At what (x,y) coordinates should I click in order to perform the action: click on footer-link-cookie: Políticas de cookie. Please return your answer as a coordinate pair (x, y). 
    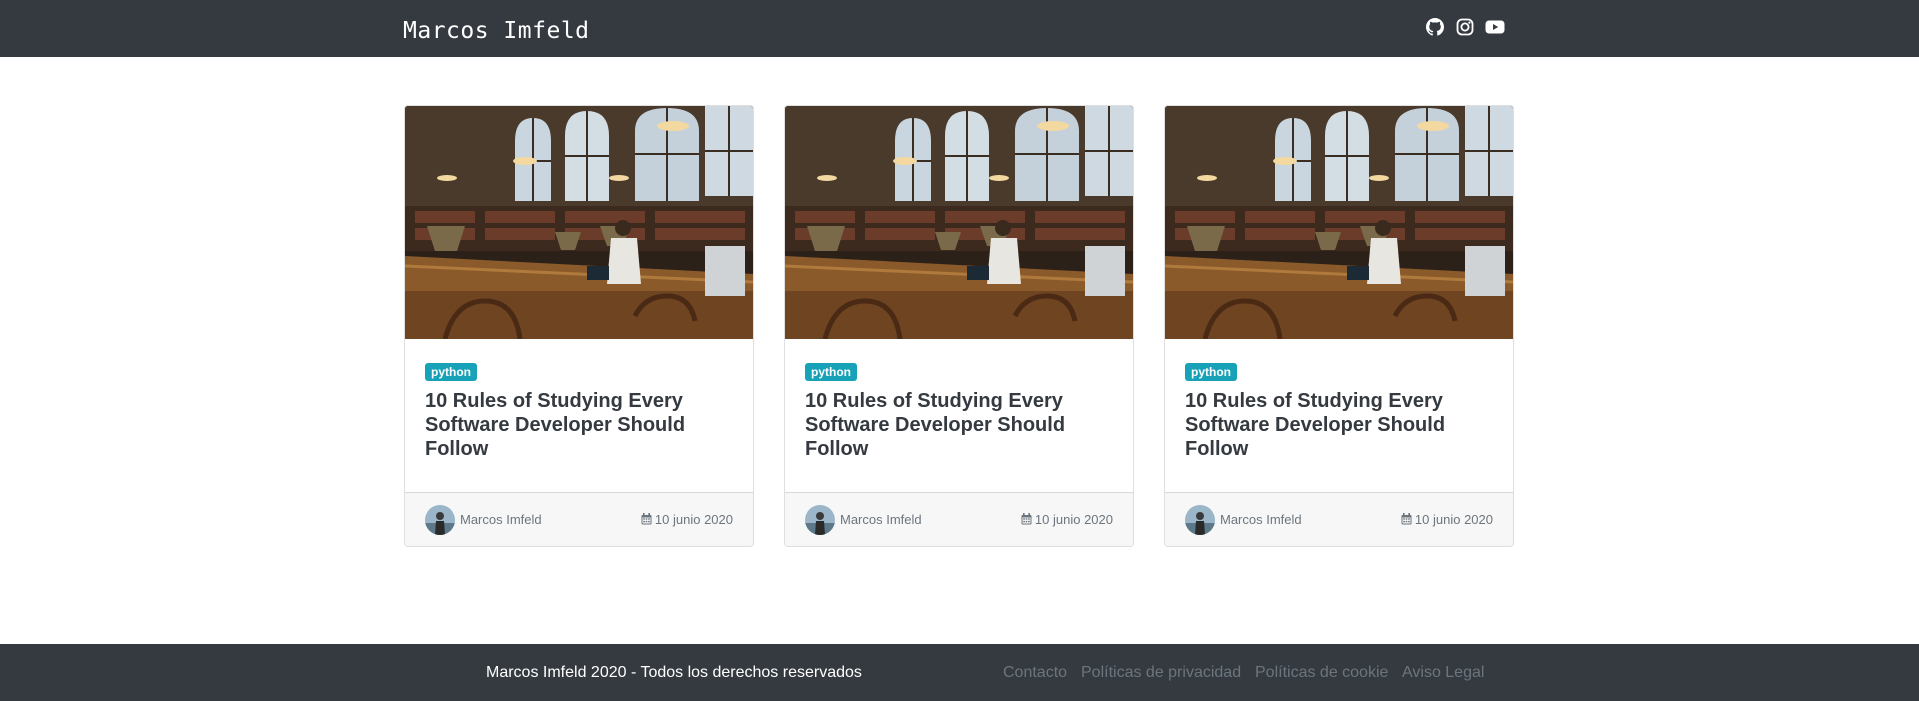
    Looking at the image, I should click on (1321, 673).